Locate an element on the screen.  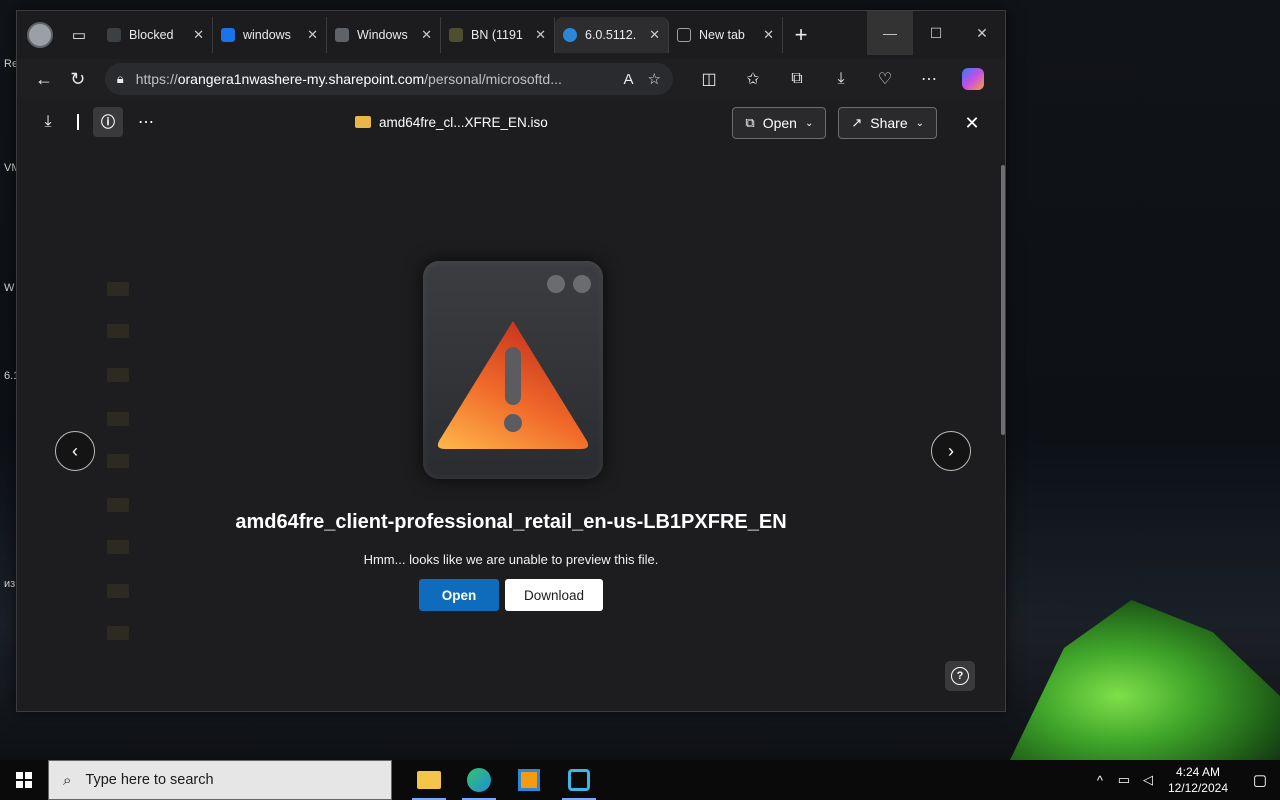
collections-icon: ⧉ is located at coordinates (797, 79).